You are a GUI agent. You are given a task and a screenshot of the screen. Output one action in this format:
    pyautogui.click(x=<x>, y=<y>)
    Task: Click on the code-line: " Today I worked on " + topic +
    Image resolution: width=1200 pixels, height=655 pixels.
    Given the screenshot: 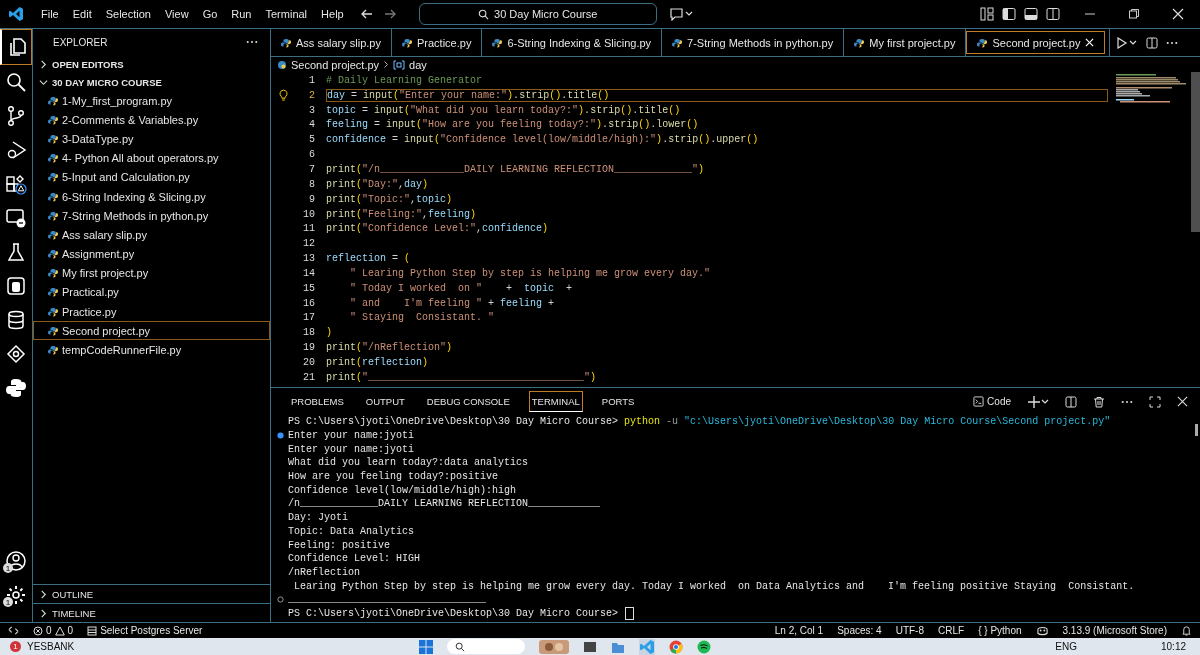 What is the action you would take?
    pyautogui.click(x=461, y=288)
    